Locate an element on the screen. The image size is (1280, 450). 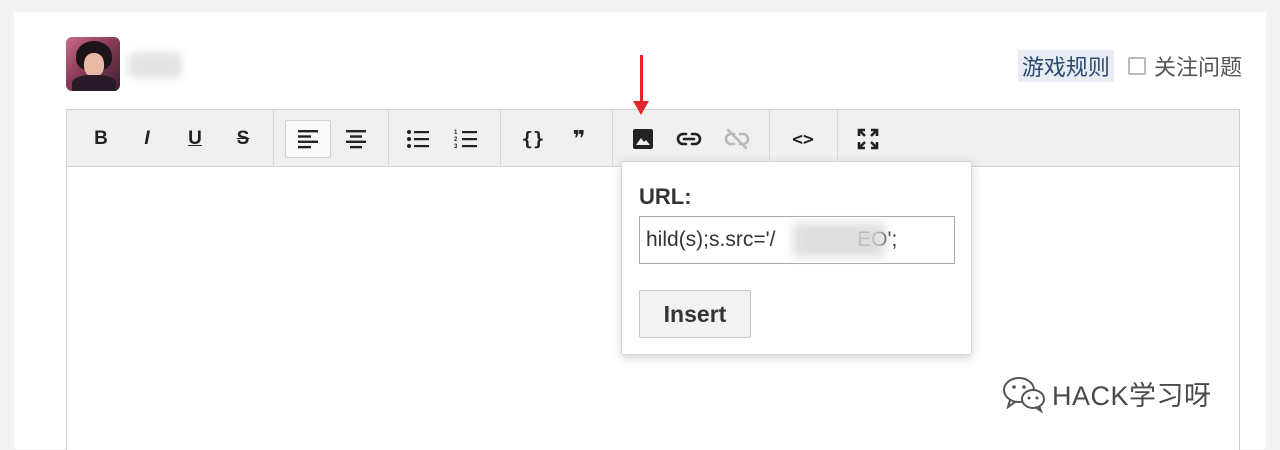
align-left-icon is located at coordinates (308, 139).